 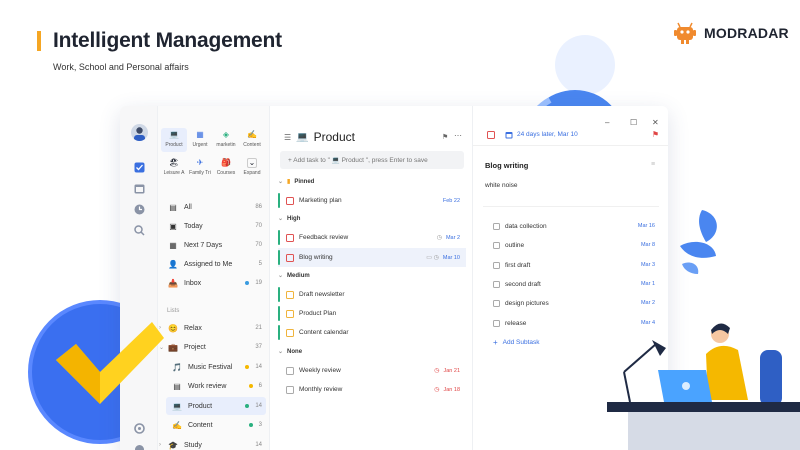 I want to click on backpack-icon: 🎒, so click(x=226, y=162).